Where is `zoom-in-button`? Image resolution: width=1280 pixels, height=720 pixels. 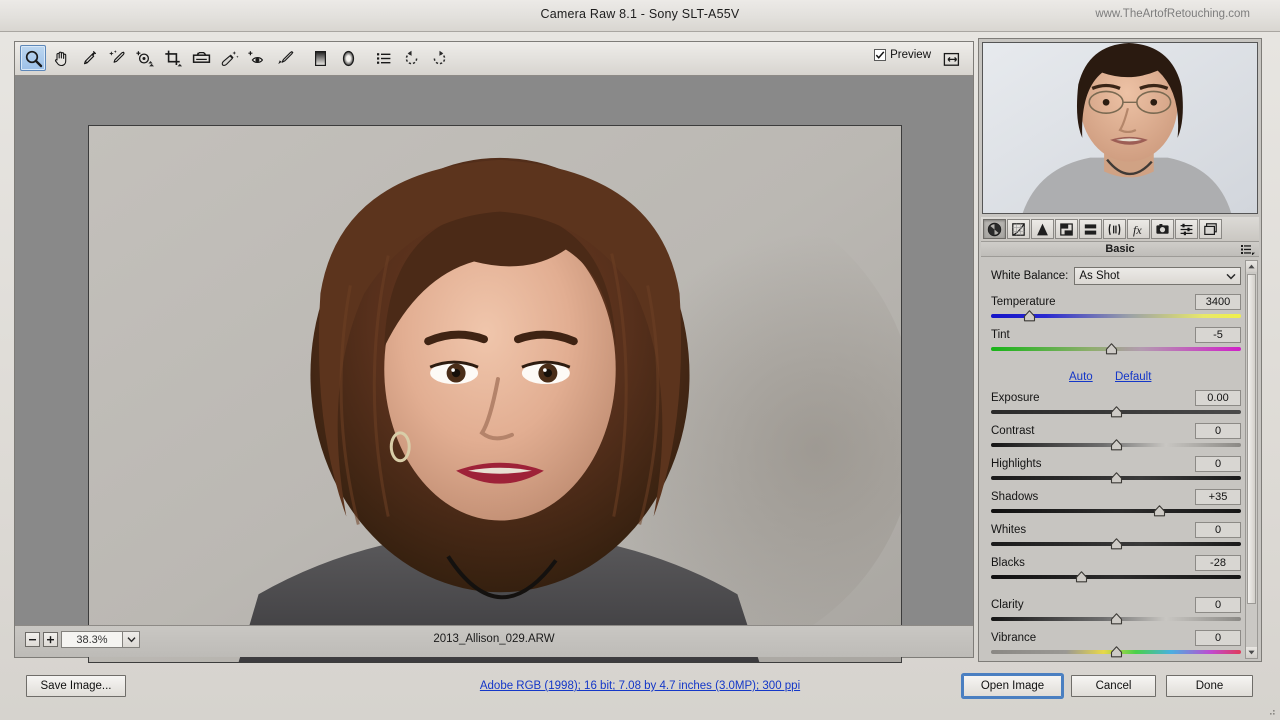 zoom-in-button is located at coordinates (50, 639).